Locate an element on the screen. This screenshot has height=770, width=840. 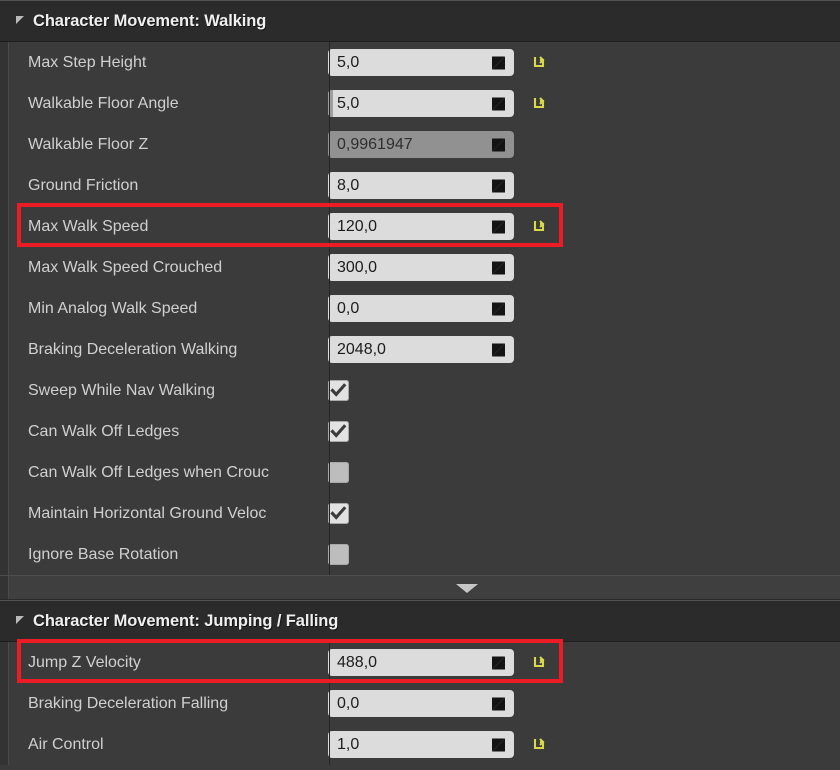
property-row: Max Walk Speed Crouched 300,0 is located at coordinates (420, 267).